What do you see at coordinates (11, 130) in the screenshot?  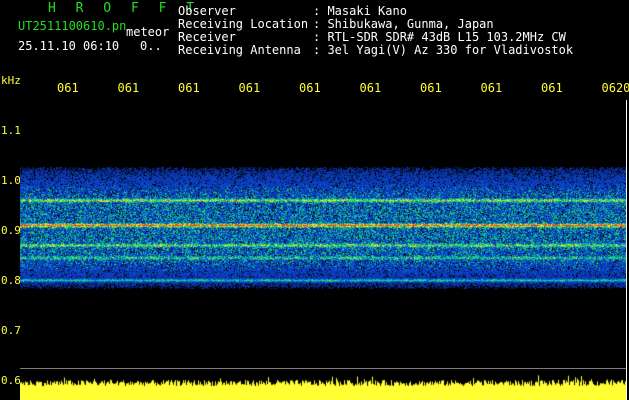 I see `frequency-tick-label: 1.1` at bounding box center [11, 130].